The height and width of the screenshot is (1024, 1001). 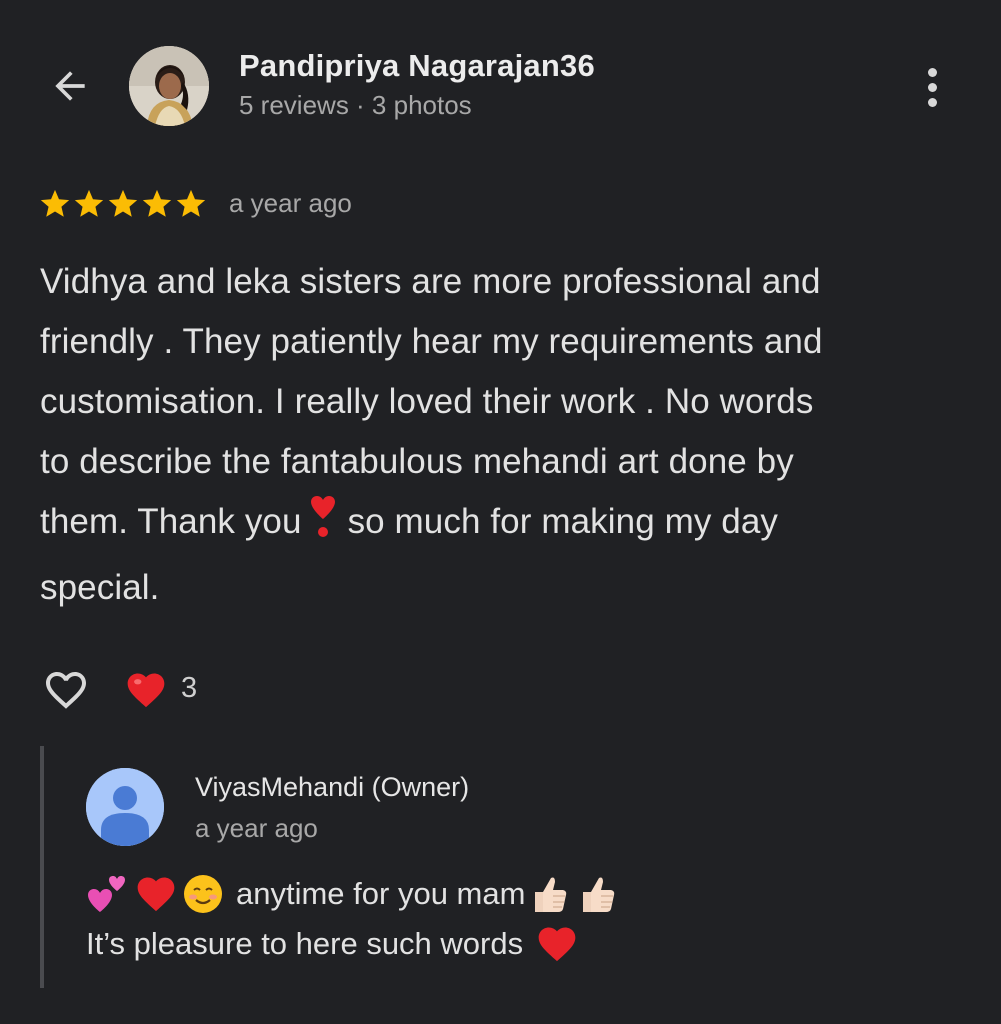 What do you see at coordinates (332, 787) in the screenshot?
I see `owner-name: ViyasMehandi (Owner)` at bounding box center [332, 787].